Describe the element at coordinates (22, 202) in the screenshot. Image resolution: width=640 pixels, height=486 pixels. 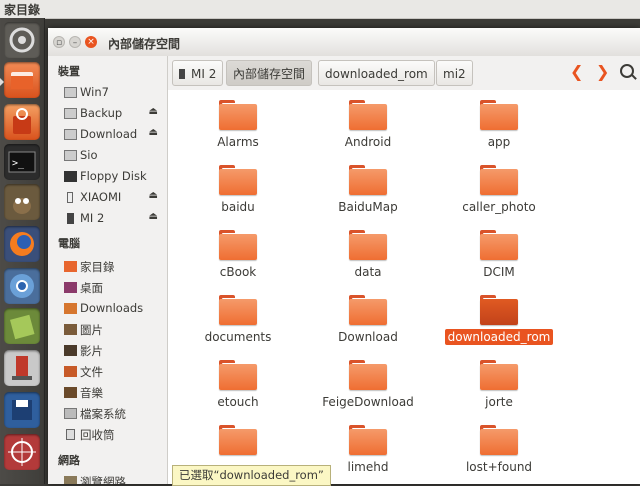
I see `gimp-icon` at that location.